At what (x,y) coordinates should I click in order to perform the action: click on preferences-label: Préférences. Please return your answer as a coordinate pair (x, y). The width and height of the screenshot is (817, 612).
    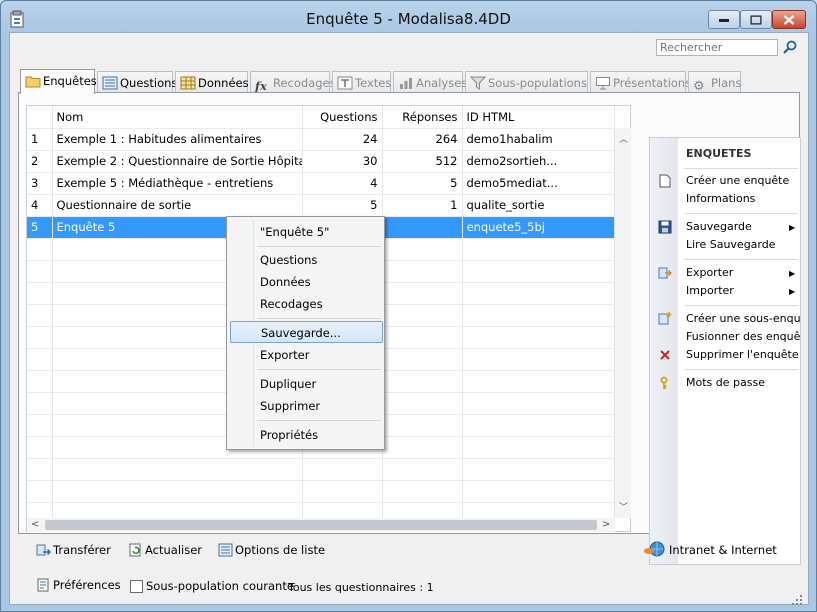
    Looking at the image, I should click on (87, 585).